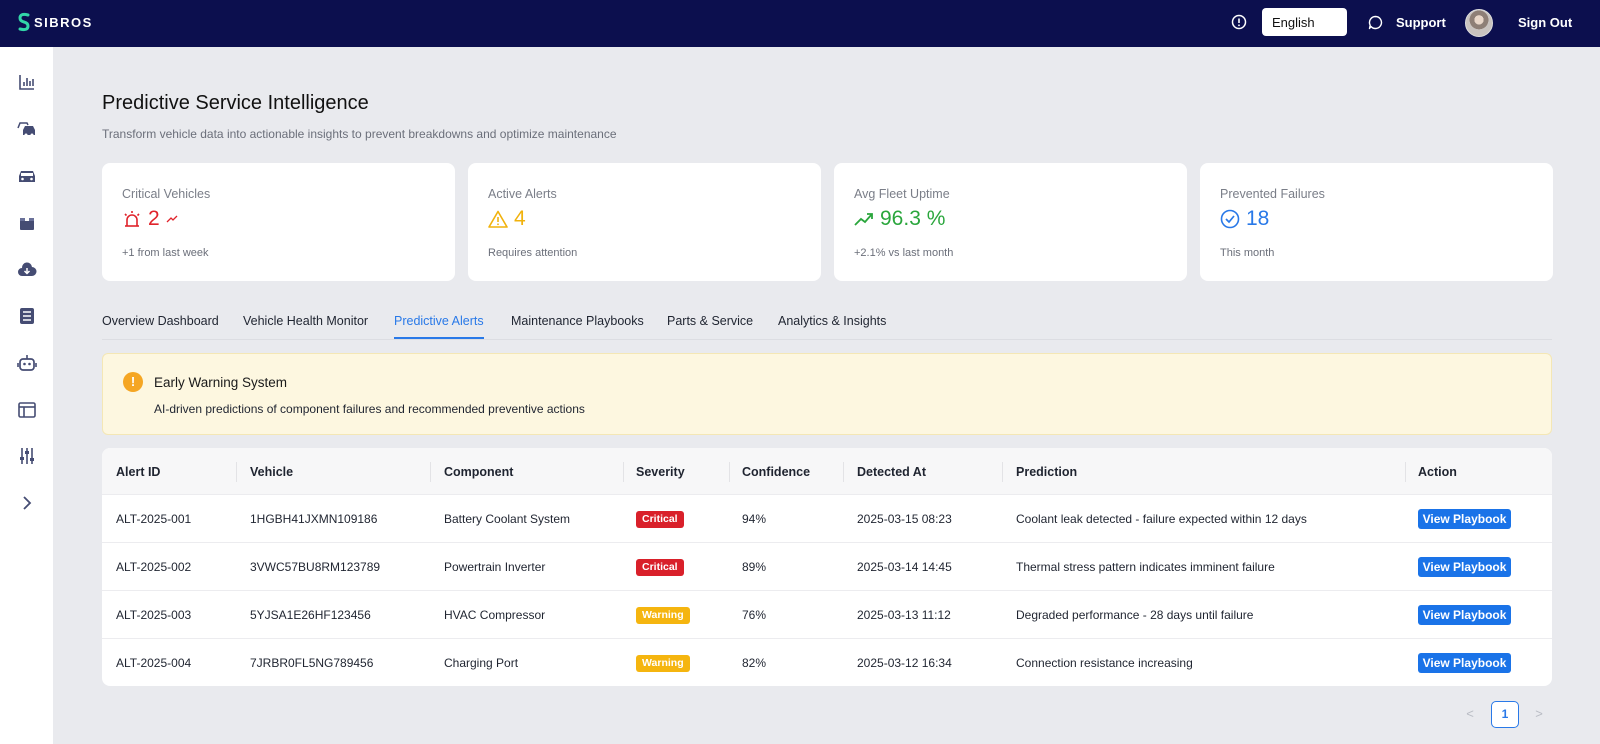  I want to click on column-header-action: Action, so click(1437, 472).